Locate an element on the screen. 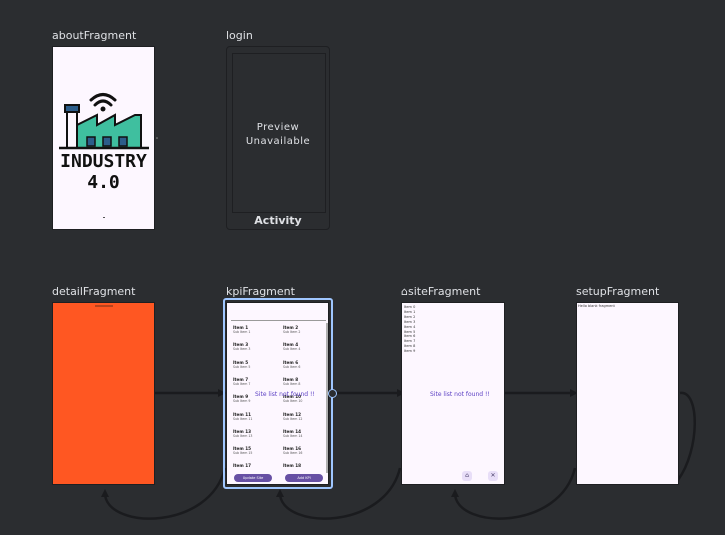 The width and height of the screenshot is (725, 535). kpi-list-item: Item 8 Sub Item 8 is located at coordinates (291, 381).